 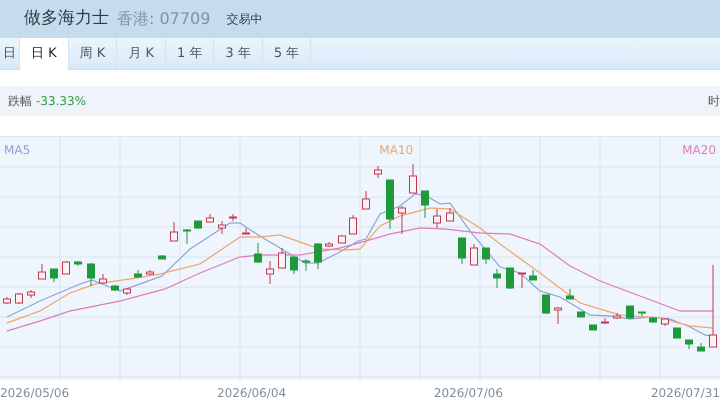 What do you see at coordinates (35, 393) in the screenshot?
I see `date-label: 2026/05/06` at bounding box center [35, 393].